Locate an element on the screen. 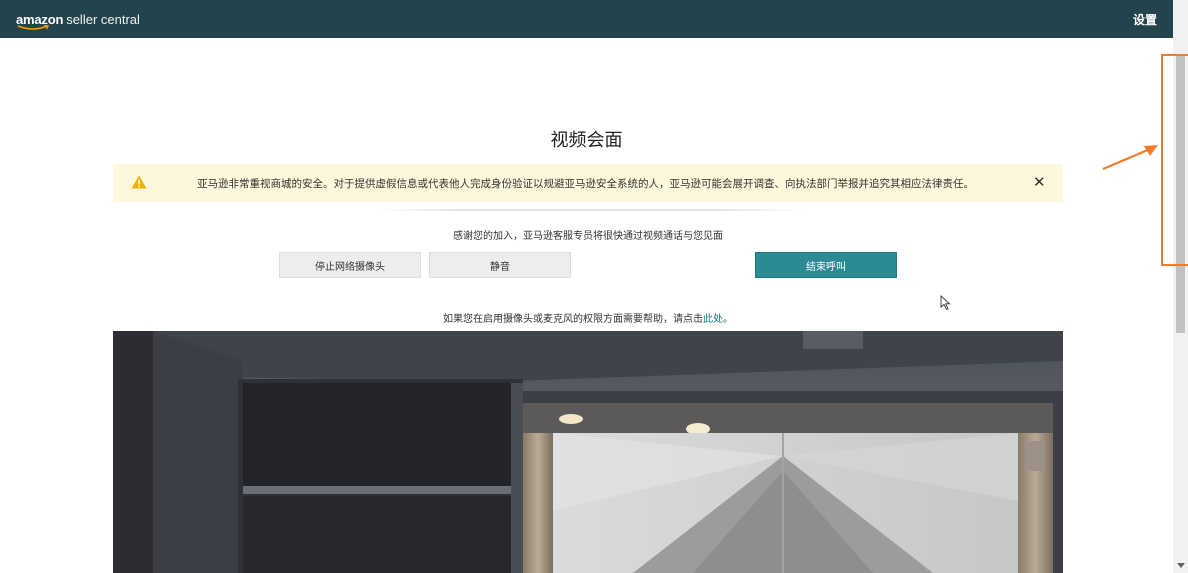 This screenshot has height=573, width=1188. permission-help-text: 如果您在启用摄像头或麦克风的权限方面需要帮助，请点击此处。 is located at coordinates (588, 317).